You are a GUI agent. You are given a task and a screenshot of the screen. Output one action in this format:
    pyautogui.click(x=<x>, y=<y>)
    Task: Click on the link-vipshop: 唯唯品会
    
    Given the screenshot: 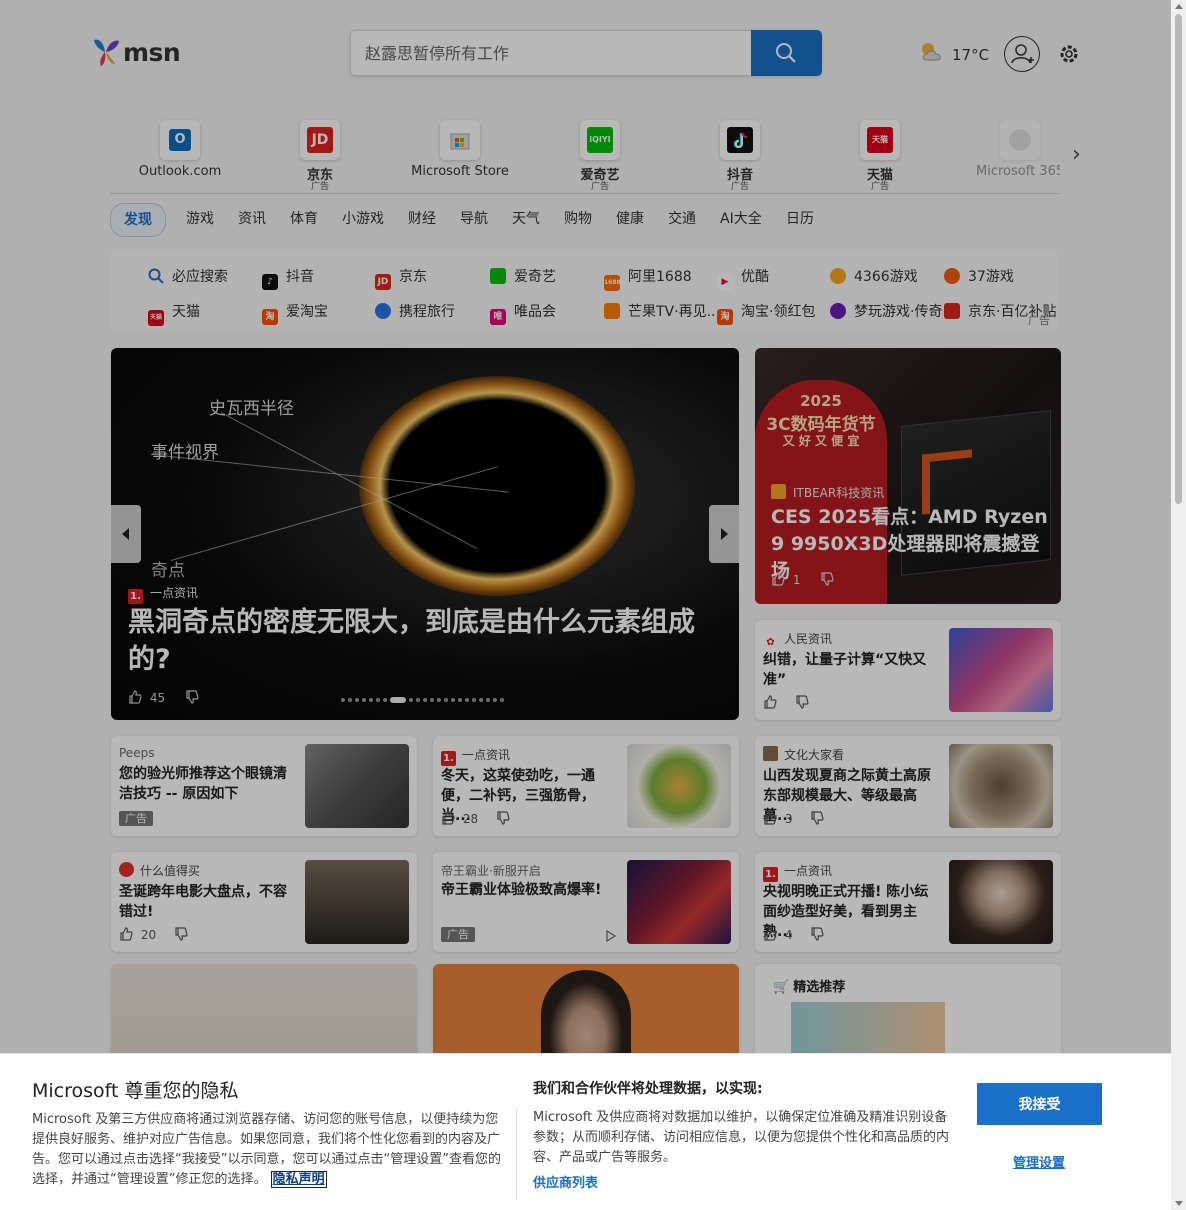 What is the action you would take?
    pyautogui.click(x=523, y=313)
    